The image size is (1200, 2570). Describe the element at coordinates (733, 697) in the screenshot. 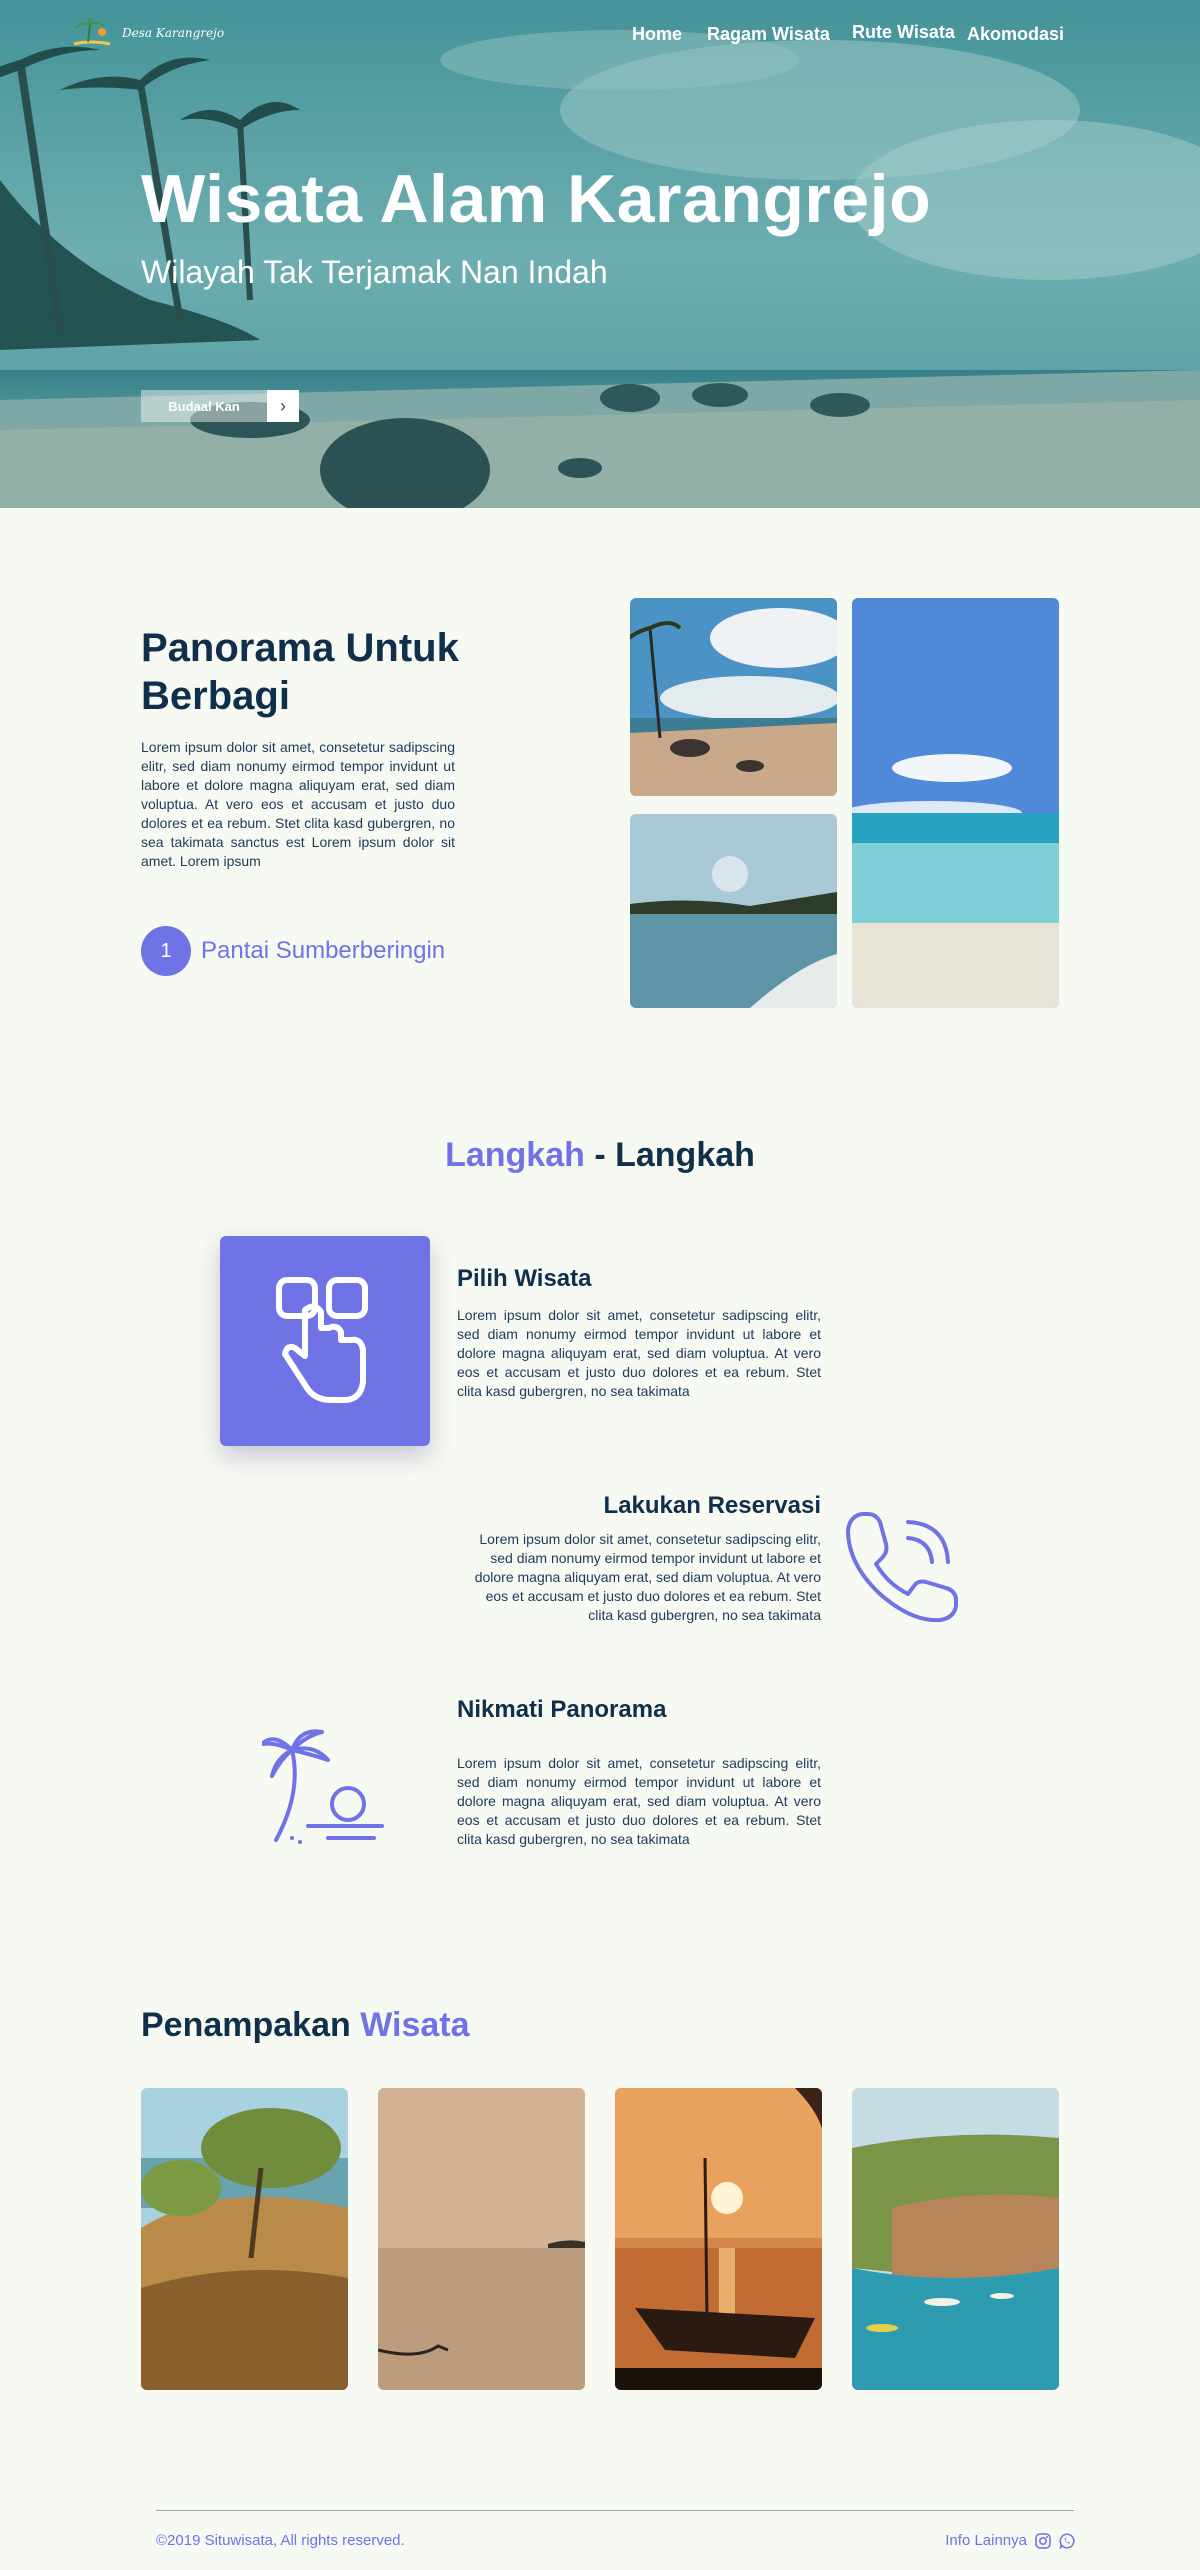

I see `panorama-photo-beach-rocks` at that location.